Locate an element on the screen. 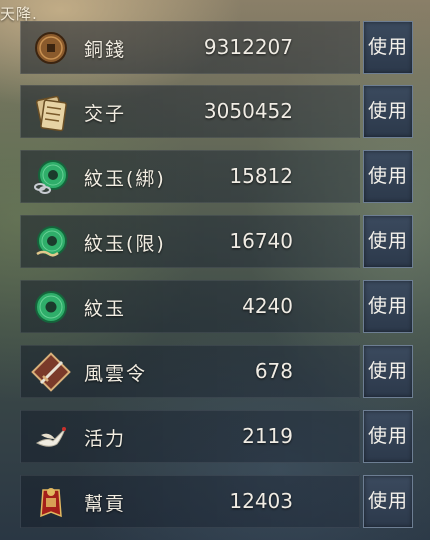  row-panel: 交子 3050452 is located at coordinates (190, 111).